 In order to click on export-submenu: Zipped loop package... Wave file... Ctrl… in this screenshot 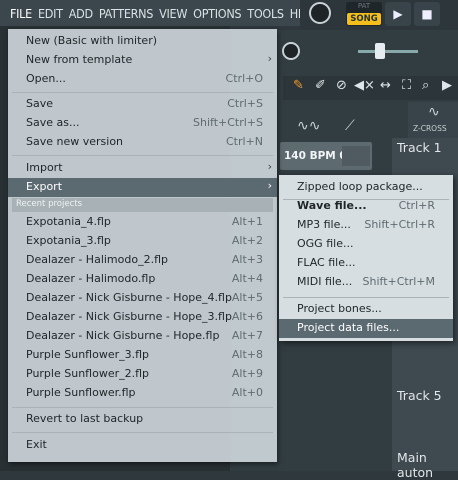, I will do `click(366, 258)`.